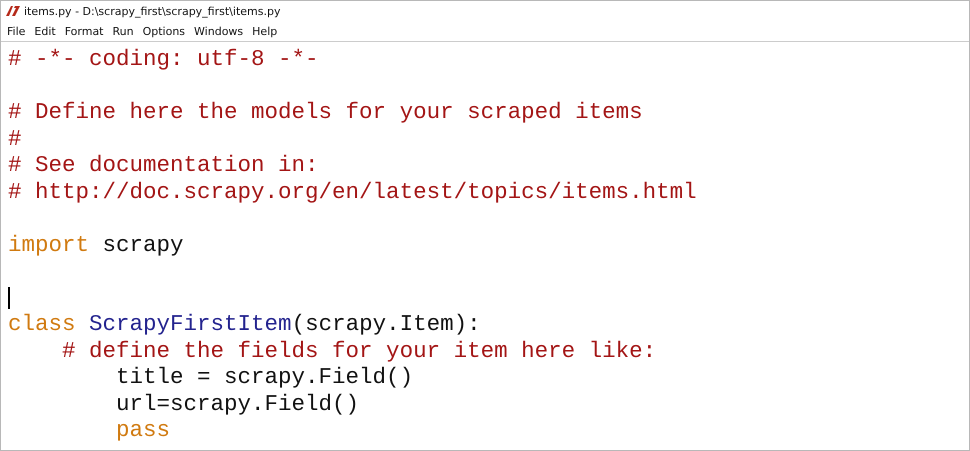 The image size is (970, 451). What do you see at coordinates (264, 377) in the screenshot?
I see `code-line: title = scrapy.Field()` at bounding box center [264, 377].